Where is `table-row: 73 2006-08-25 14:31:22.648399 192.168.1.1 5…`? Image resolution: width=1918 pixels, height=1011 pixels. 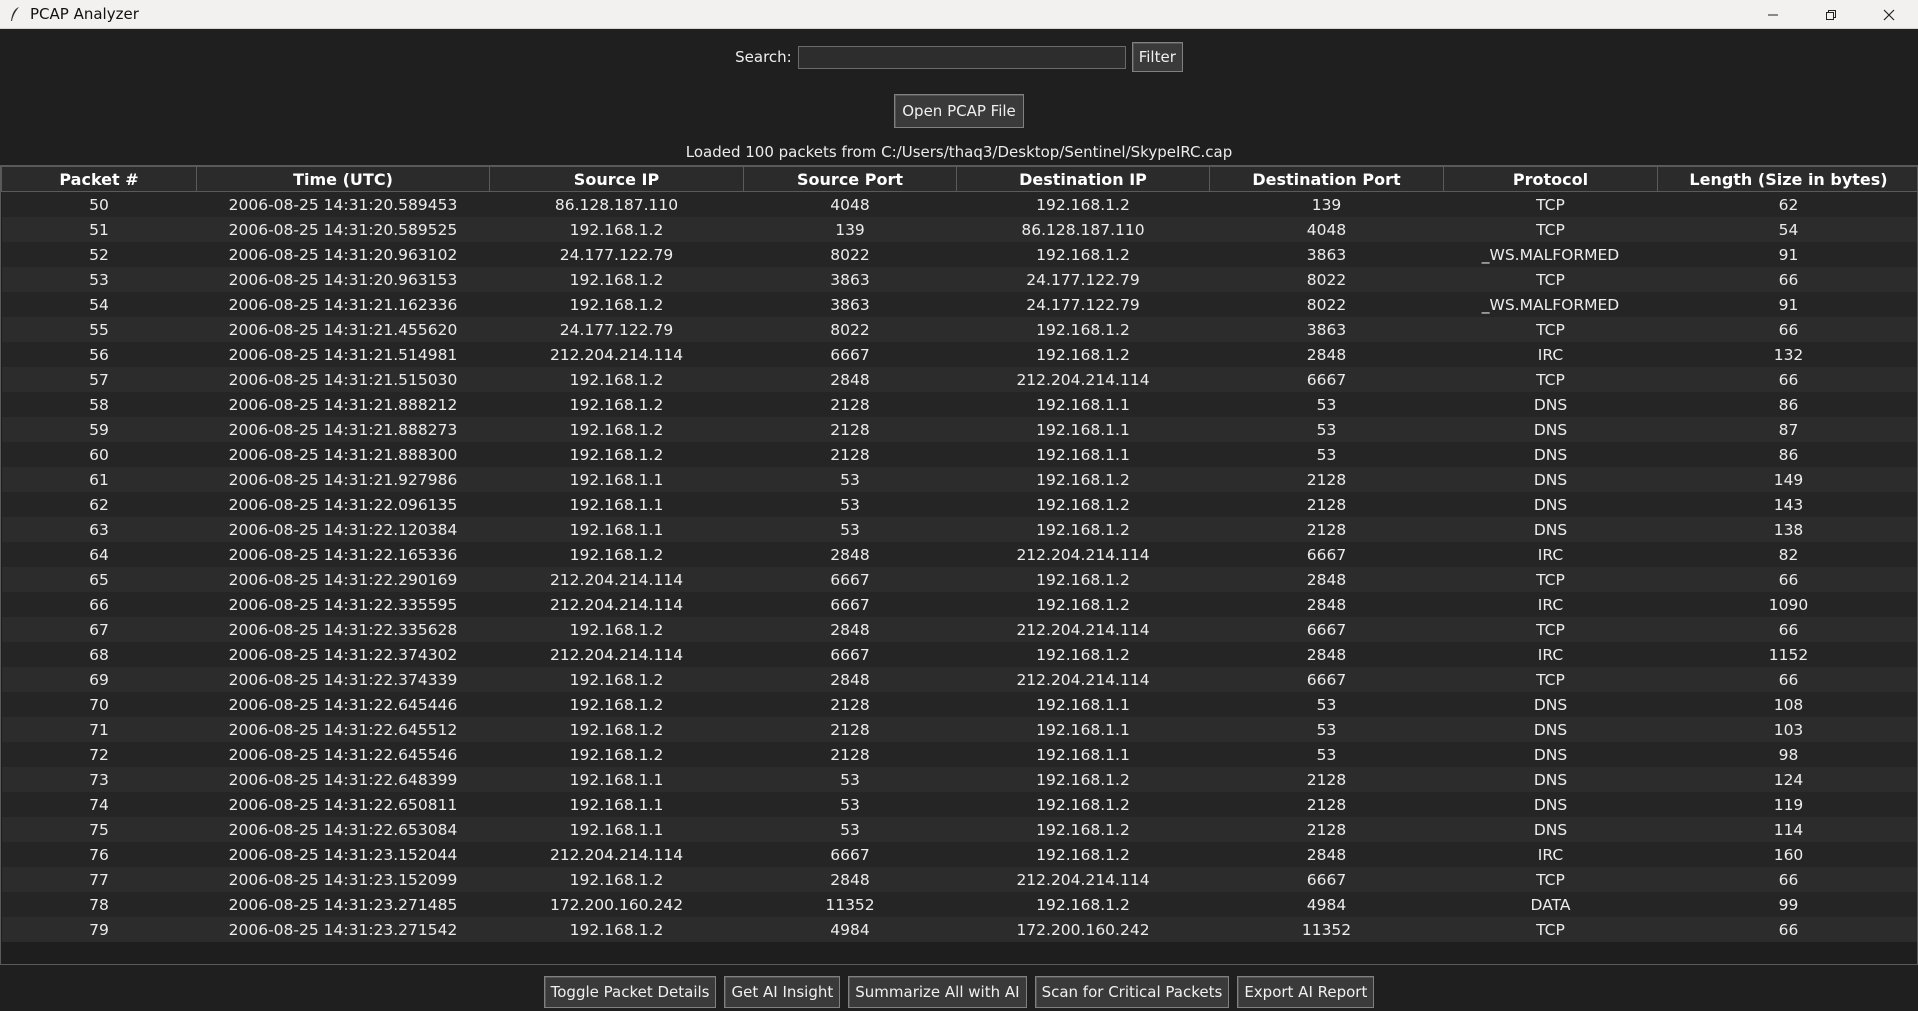
table-row: 73 2006-08-25 14:31:22.648399 192.168.1.1 5… is located at coordinates (959, 779).